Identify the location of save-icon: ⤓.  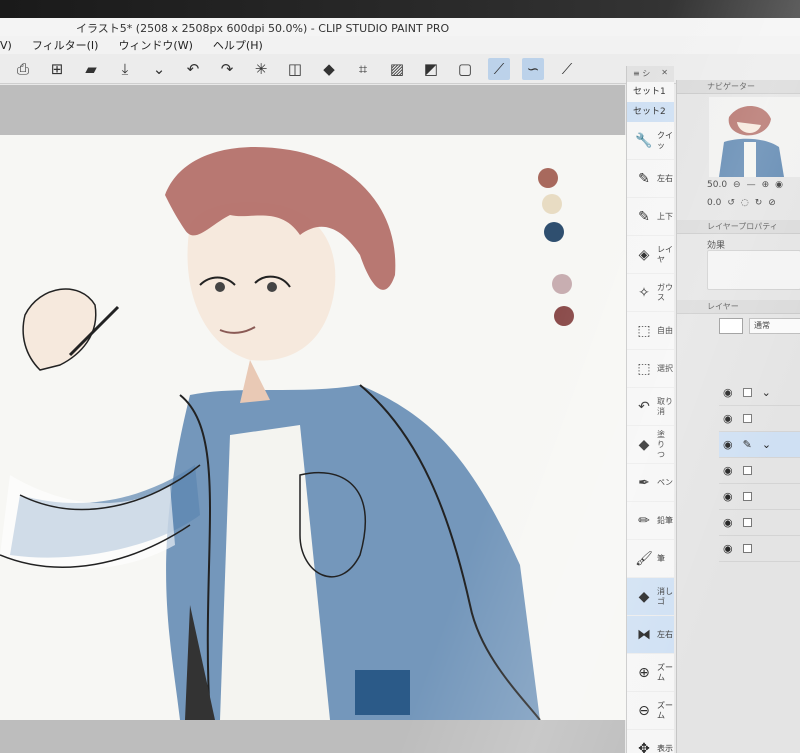
(125, 69).